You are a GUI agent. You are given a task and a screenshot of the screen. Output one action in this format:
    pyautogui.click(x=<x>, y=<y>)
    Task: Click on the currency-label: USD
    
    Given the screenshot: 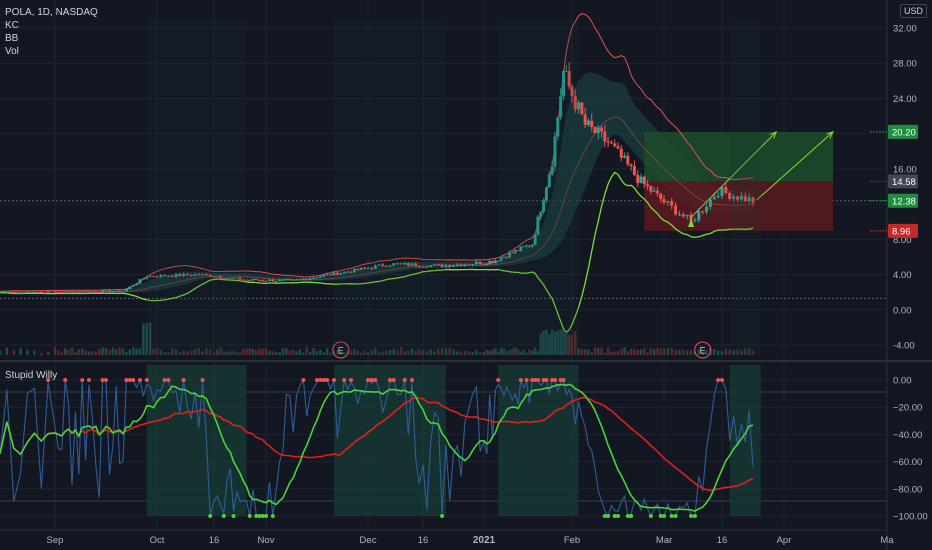 What is the action you would take?
    pyautogui.click(x=914, y=11)
    